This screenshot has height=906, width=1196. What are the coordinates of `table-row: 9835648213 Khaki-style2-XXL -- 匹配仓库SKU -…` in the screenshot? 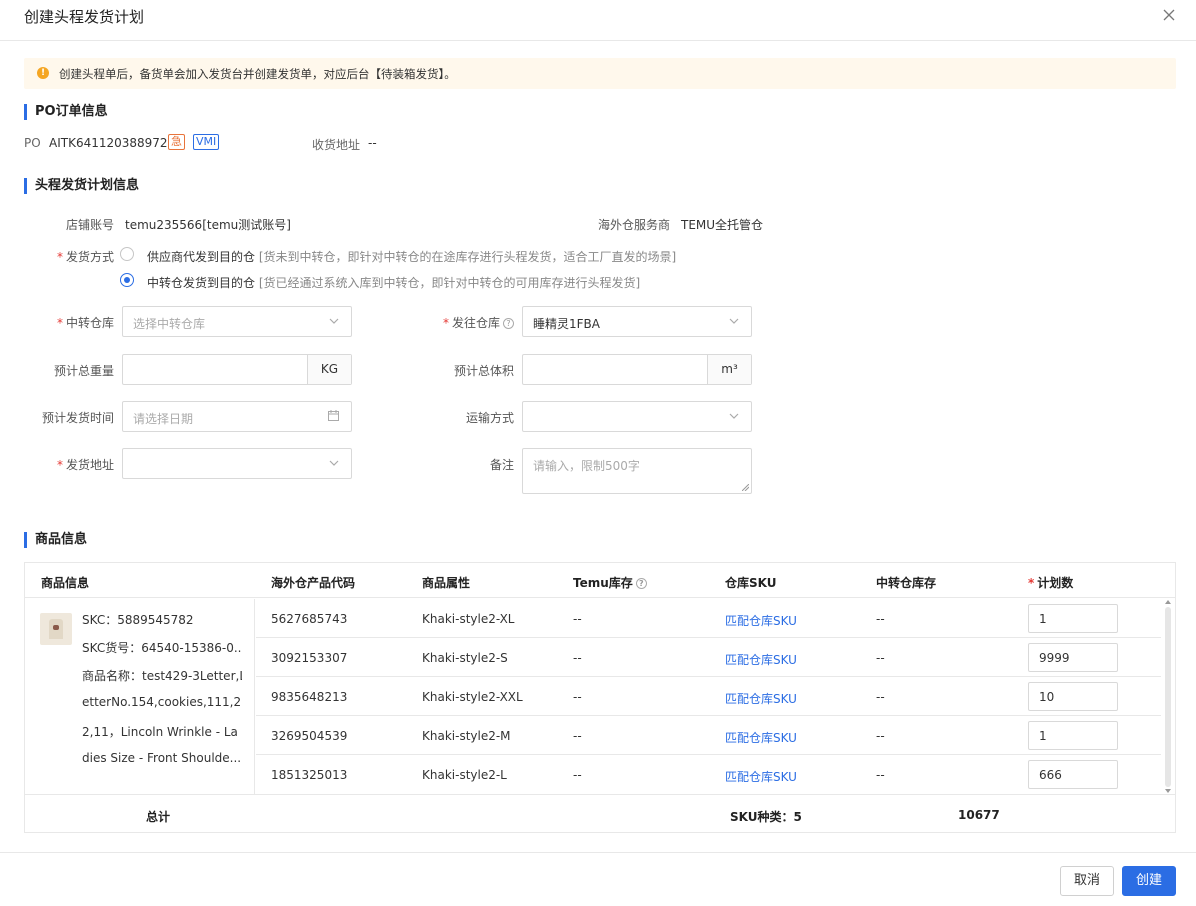 It's located at (708, 696).